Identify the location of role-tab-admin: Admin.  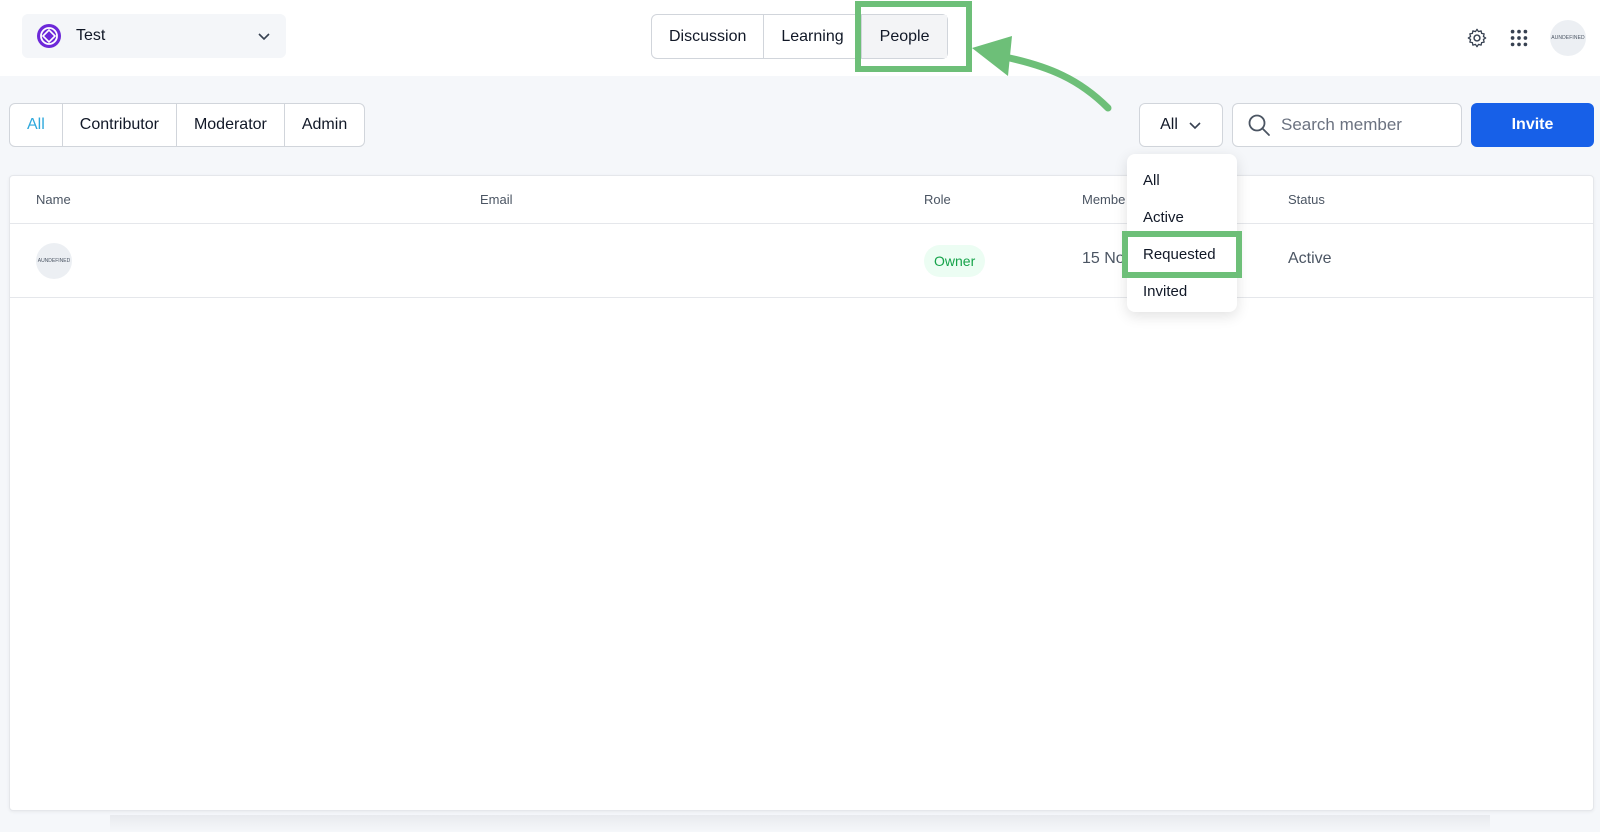
(324, 125).